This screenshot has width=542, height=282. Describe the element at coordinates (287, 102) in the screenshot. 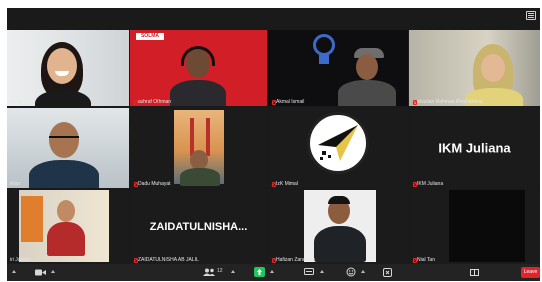

I see `participant-name: Akmal Ismail` at that location.